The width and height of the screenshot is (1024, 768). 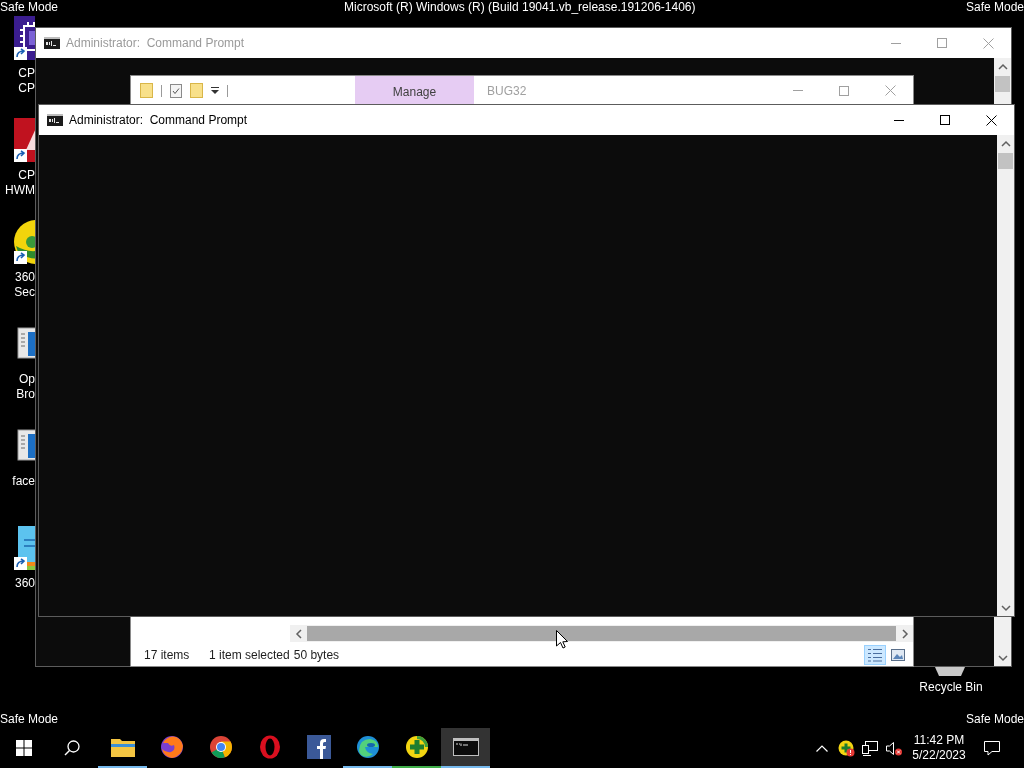 I want to click on segmented-circle-icon, so click(x=220, y=747).